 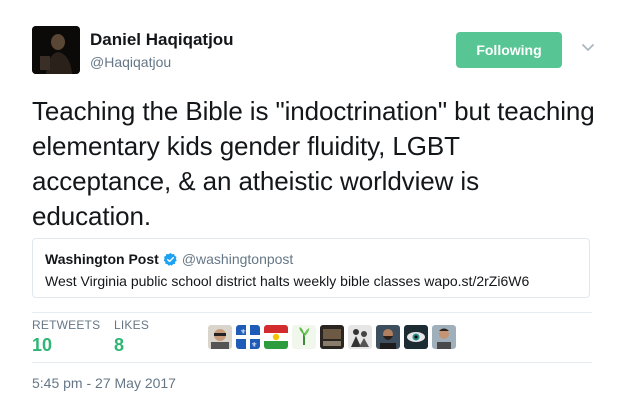 I want to click on author-avatar, so click(x=56, y=50).